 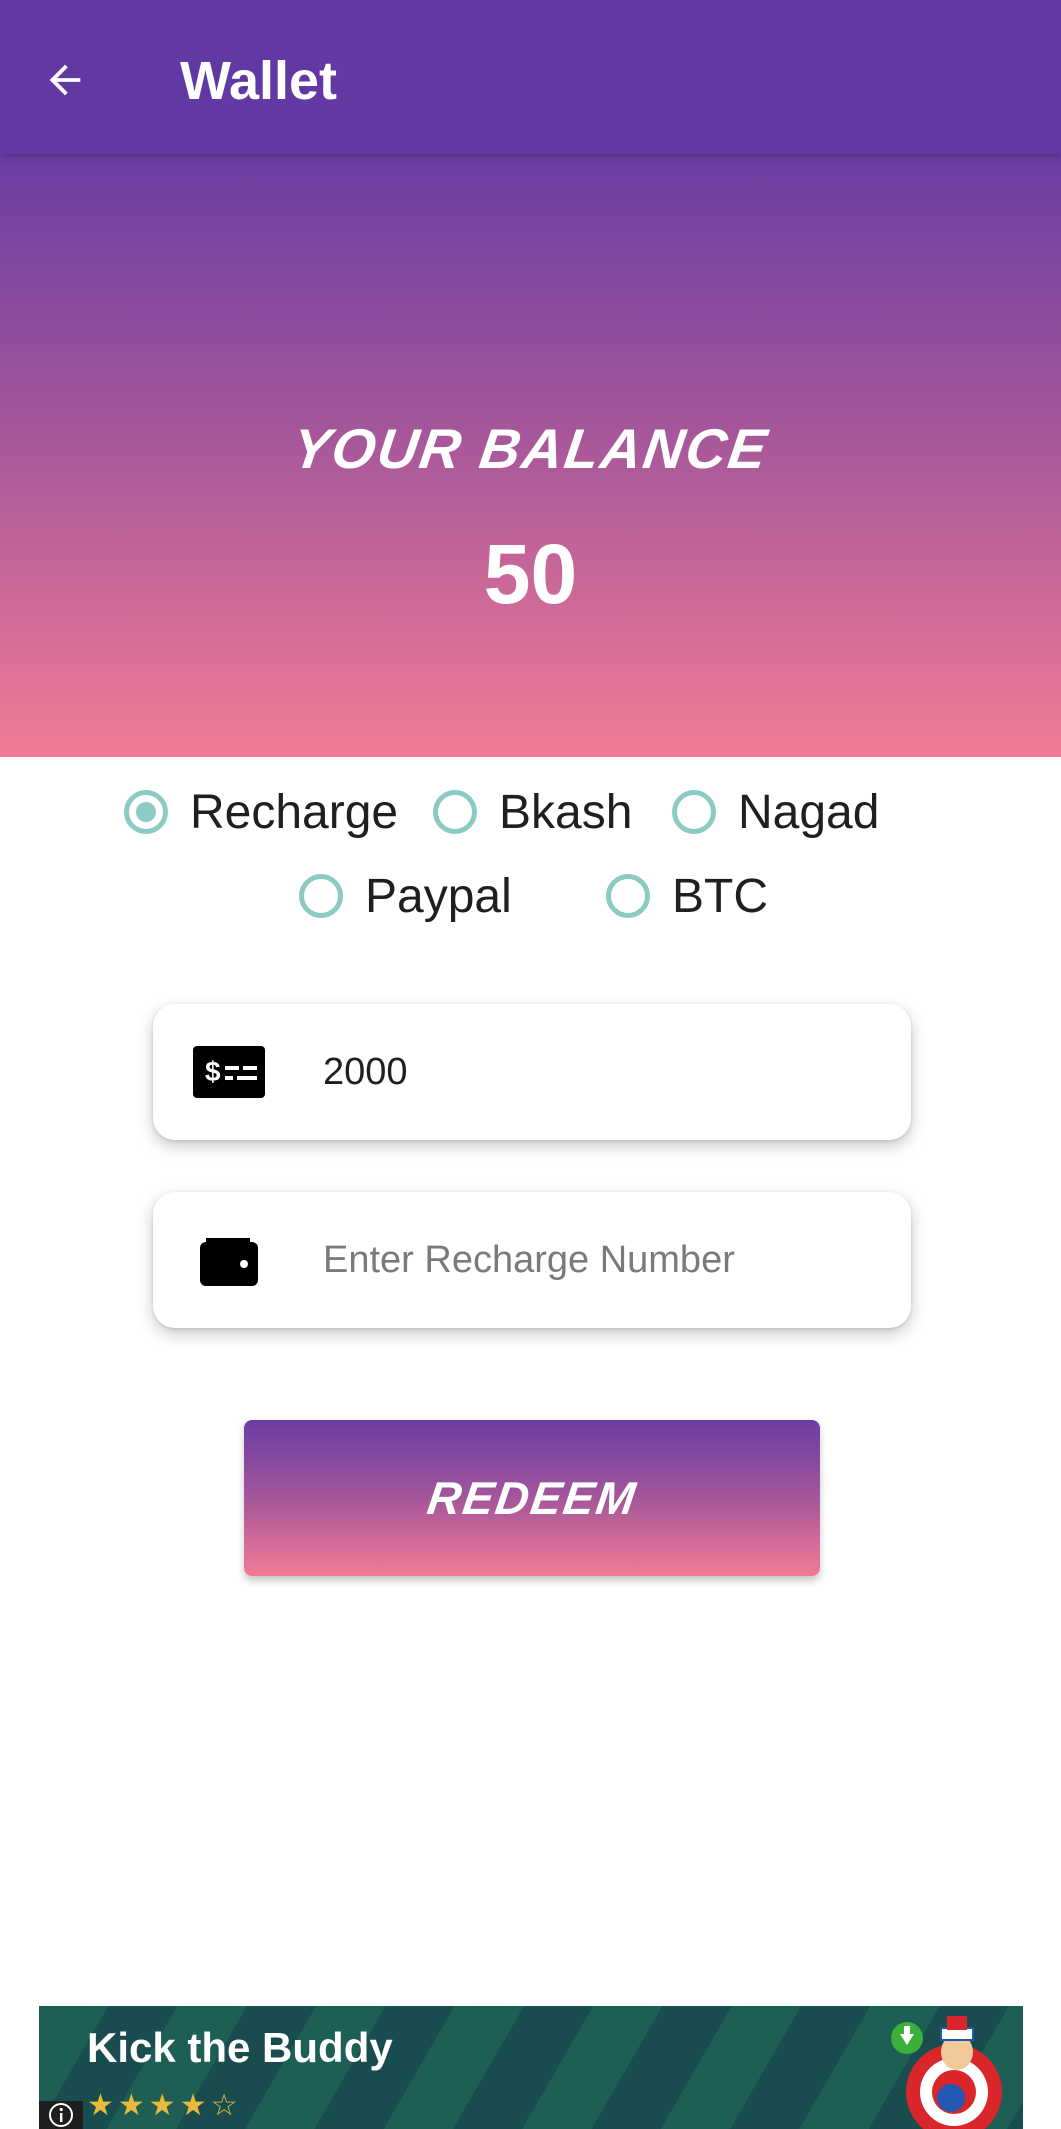 I want to click on ad-title: Kick the Buddy, so click(x=240, y=2047).